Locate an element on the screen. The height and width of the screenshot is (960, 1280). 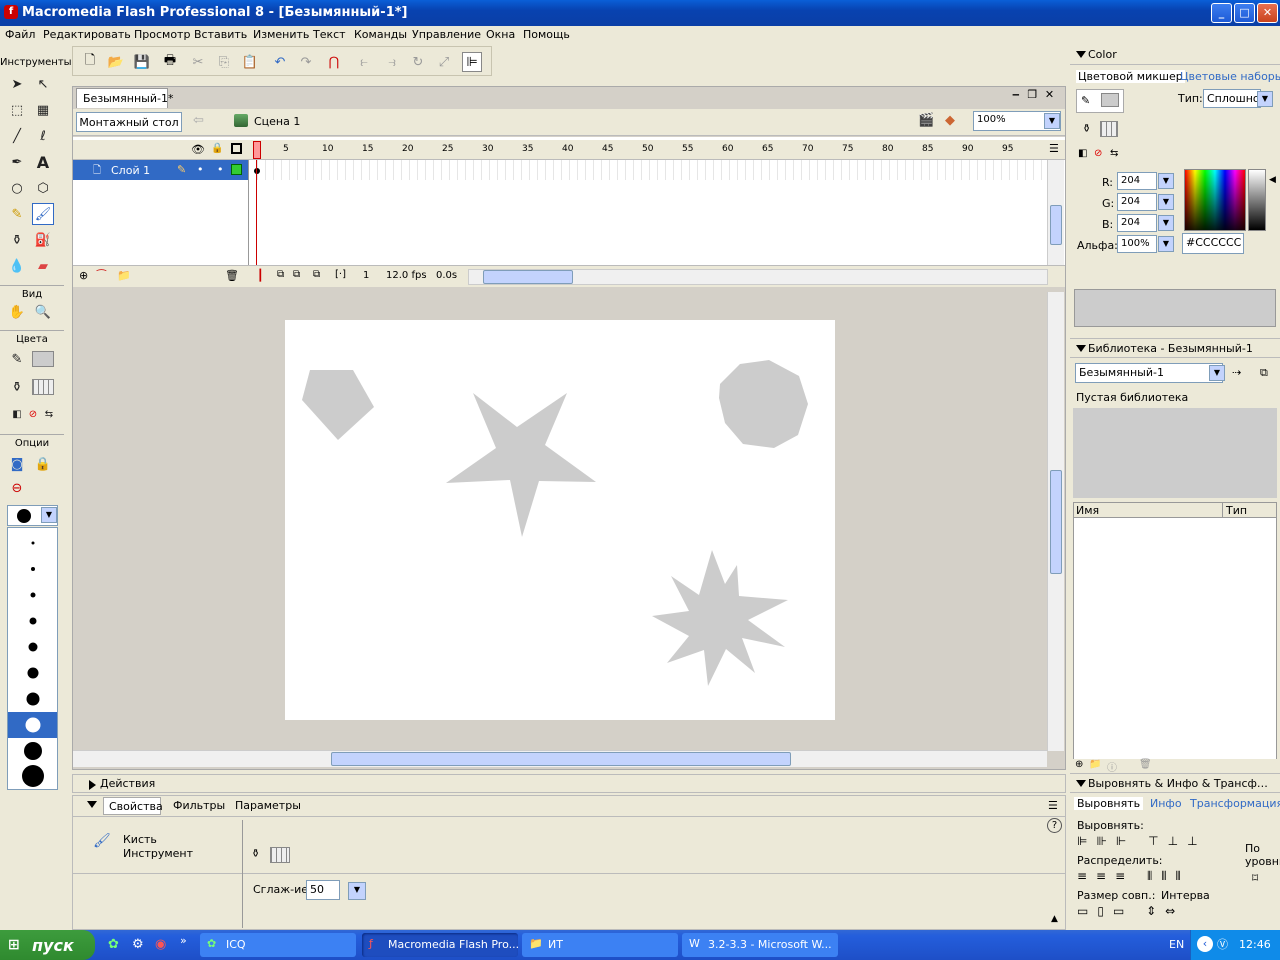
stage-hscroll is located at coordinates (560, 758).